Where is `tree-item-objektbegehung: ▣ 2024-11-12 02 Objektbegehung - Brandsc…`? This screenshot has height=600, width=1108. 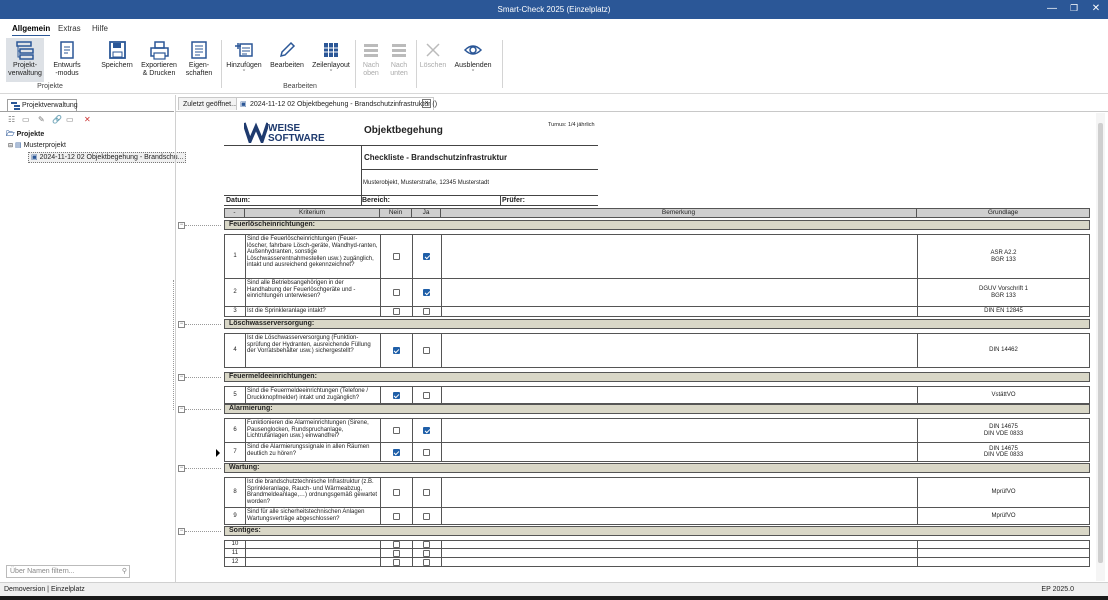 tree-item-objektbegehung: ▣ 2024-11-12 02 Objektbegehung - Brandsc… is located at coordinates (107, 157).